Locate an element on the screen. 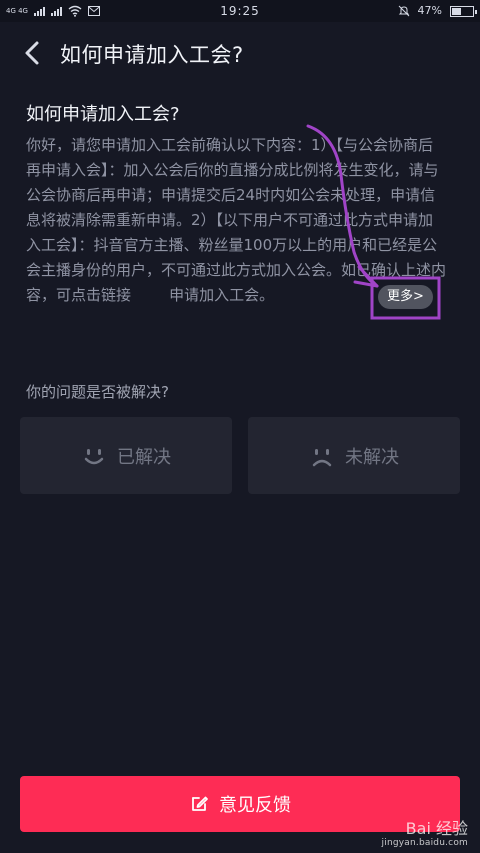 Image resolution: width=480 pixels, height=853 pixels. watermark: Bai 经验 jingyan.baidu.com is located at coordinates (398, 834).